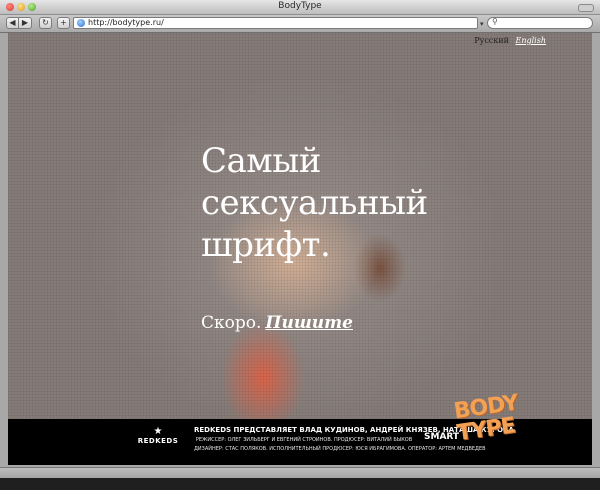 Image resolution: width=600 pixels, height=490 pixels. What do you see at coordinates (266, 245) in the screenshot?
I see `headline-line-3: шрифт.` at bounding box center [266, 245].